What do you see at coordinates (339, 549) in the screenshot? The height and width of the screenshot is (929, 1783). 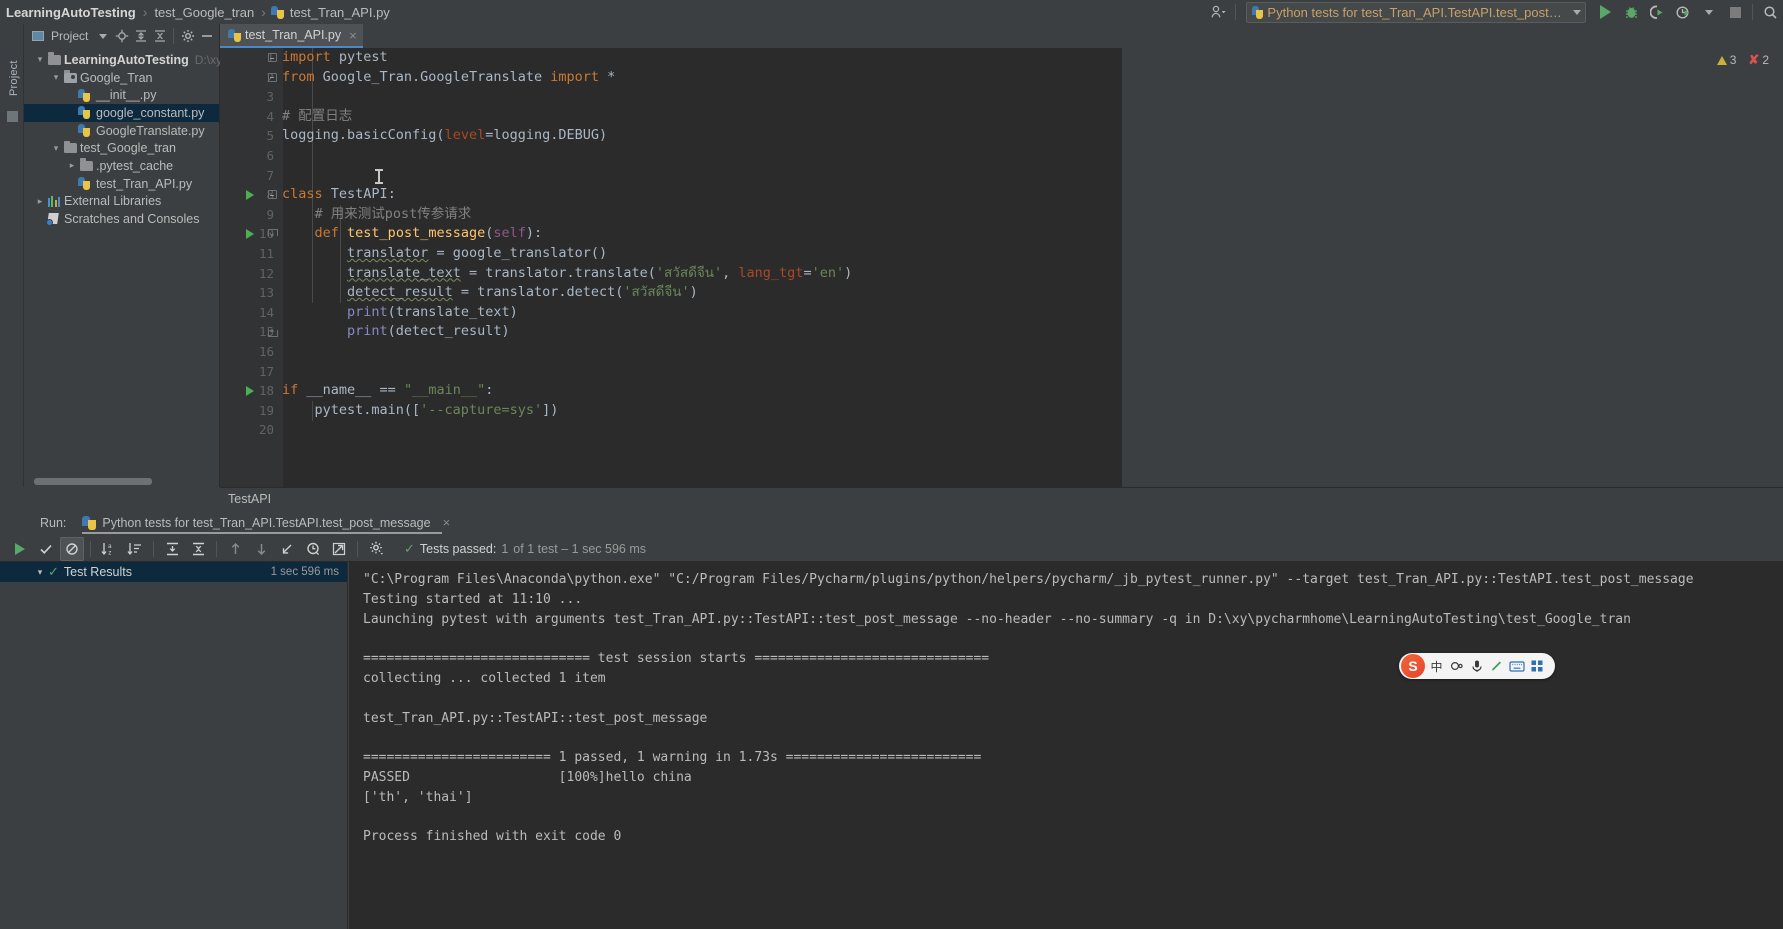 I see `export-icon` at bounding box center [339, 549].